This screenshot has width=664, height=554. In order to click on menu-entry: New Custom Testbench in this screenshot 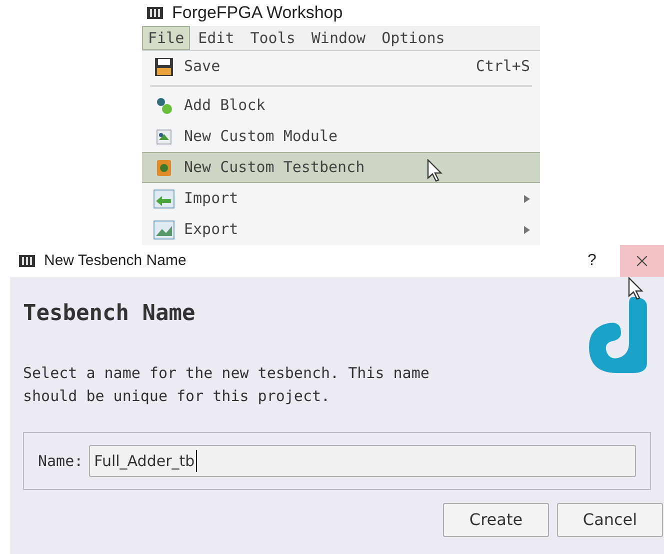, I will do `click(341, 167)`.